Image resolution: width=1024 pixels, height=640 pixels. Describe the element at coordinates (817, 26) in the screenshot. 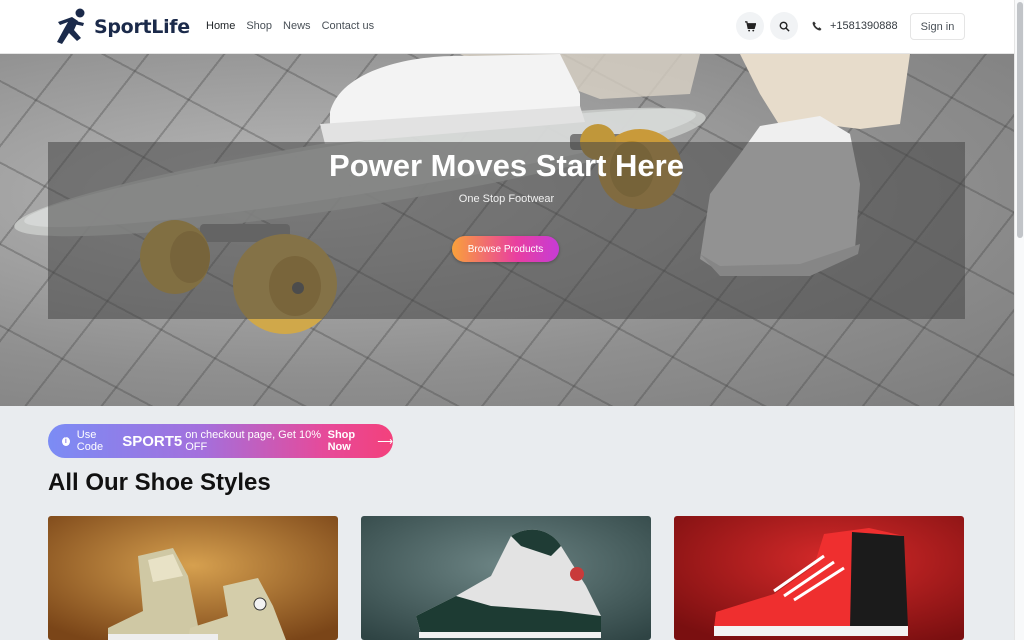

I see `phone-icon` at that location.